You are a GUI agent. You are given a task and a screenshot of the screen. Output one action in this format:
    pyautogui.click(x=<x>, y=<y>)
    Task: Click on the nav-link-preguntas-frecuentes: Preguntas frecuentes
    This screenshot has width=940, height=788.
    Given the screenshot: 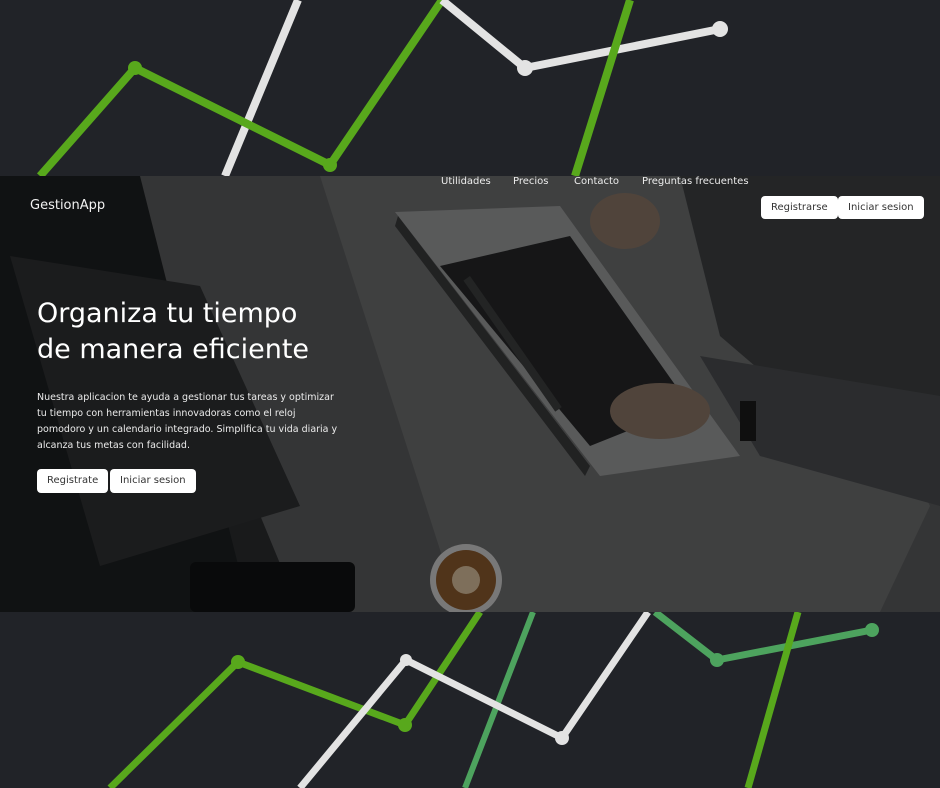 What is the action you would take?
    pyautogui.click(x=695, y=181)
    